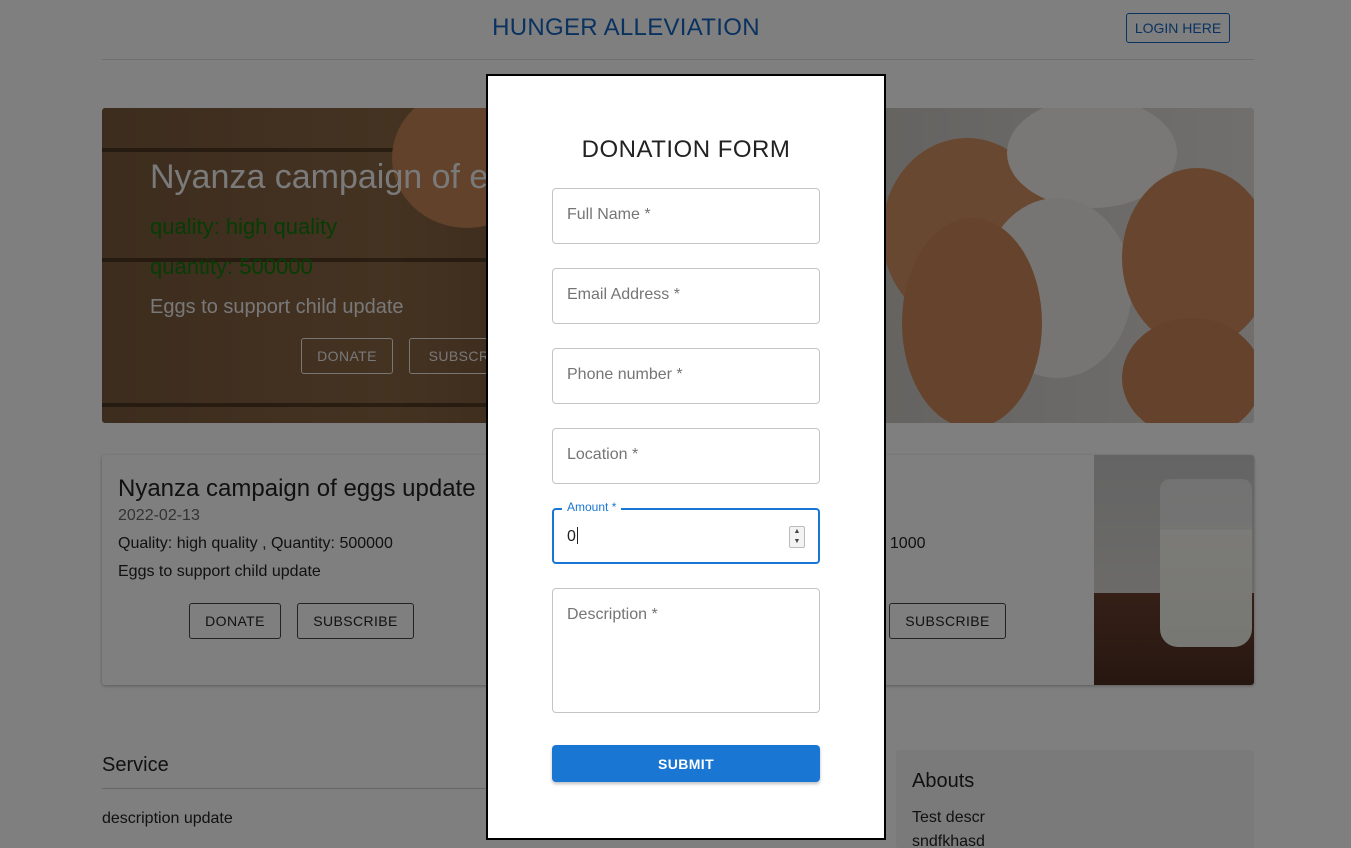 Image resolution: width=1351 pixels, height=848 pixels. I want to click on amount-label: Amount *, so click(592, 507).